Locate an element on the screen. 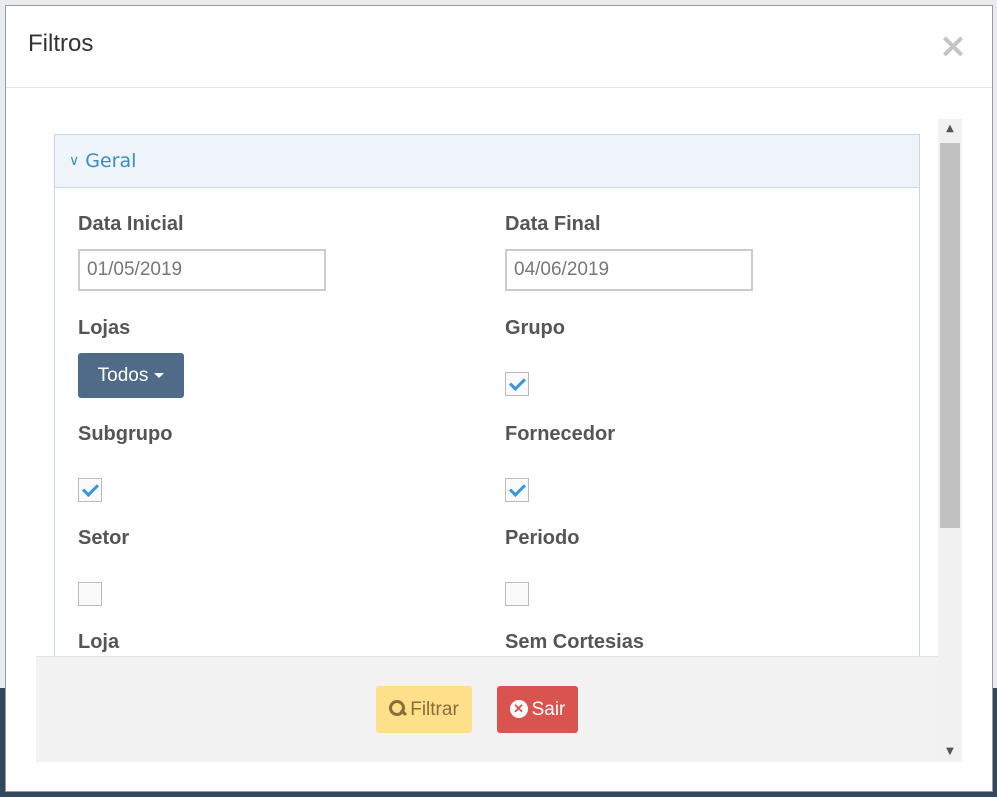  scroll-up-icon: ▲ is located at coordinates (950, 129).